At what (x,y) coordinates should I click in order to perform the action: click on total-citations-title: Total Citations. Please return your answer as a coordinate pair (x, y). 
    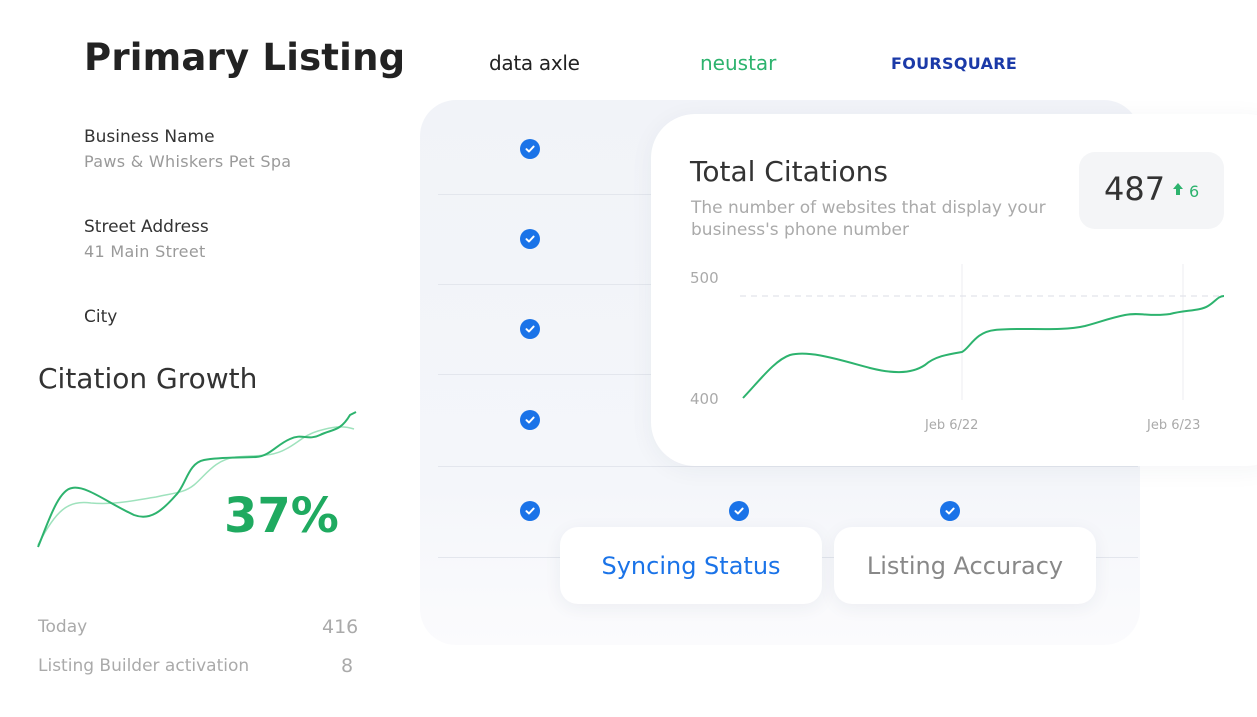
    Looking at the image, I should click on (789, 171).